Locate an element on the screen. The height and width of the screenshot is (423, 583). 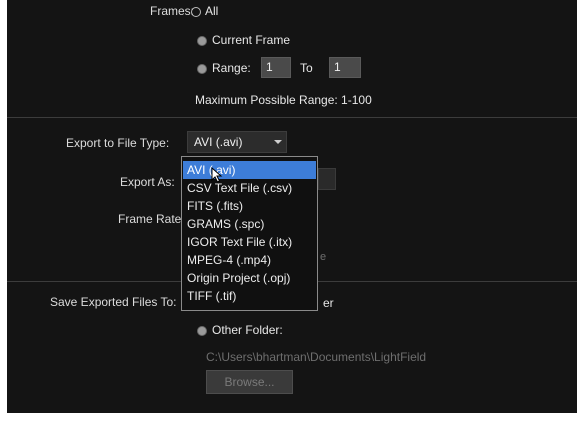
dropdown-option: AVI (.avi) is located at coordinates (249, 170).